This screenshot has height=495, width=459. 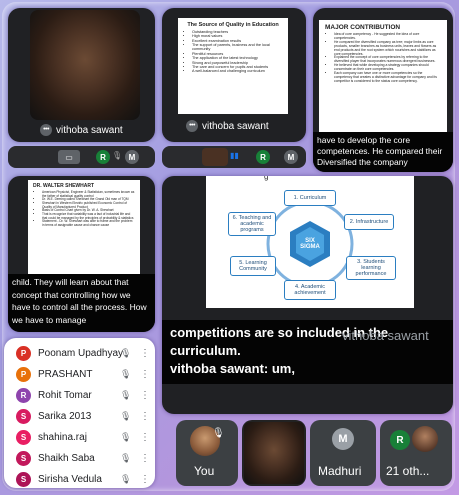 I want to click on participant-row: S Shaikh Saba 🎙 ⋮, so click(x=79, y=458).